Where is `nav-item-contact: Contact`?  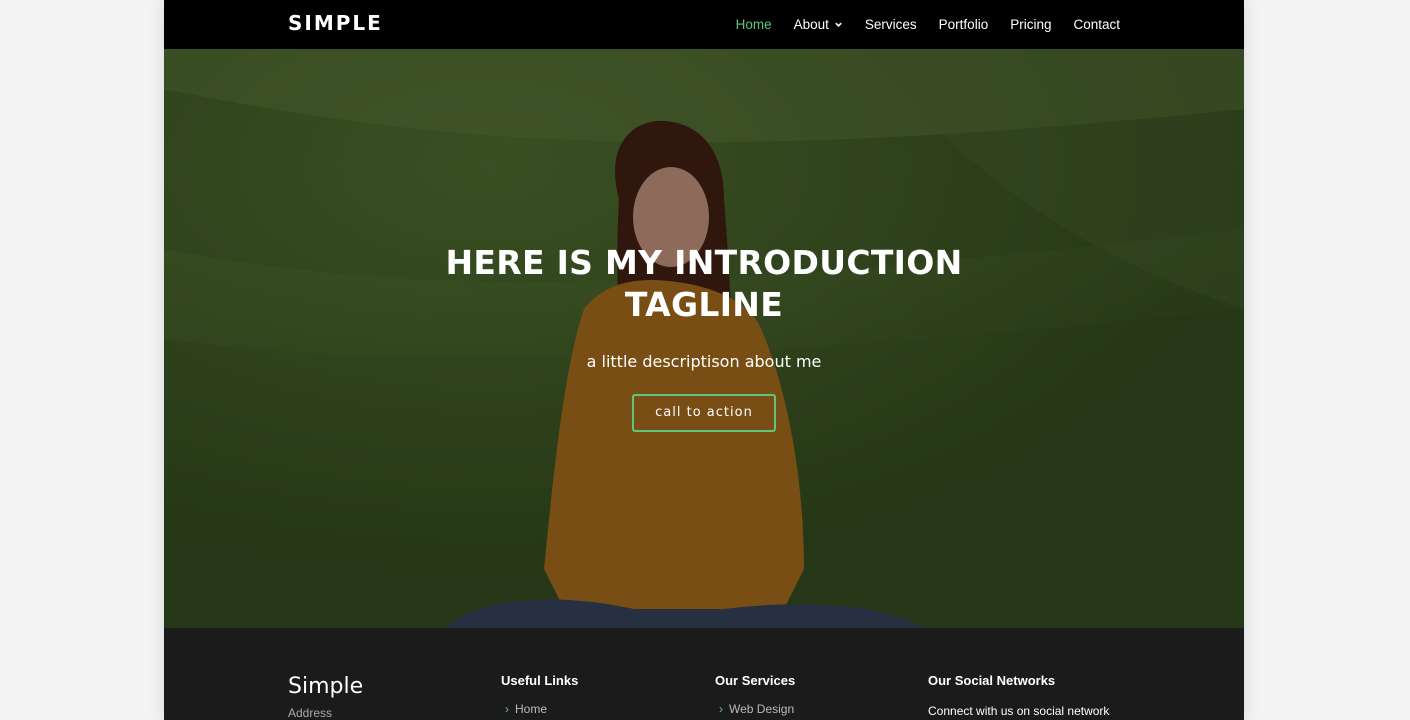 nav-item-contact: Contact is located at coordinates (1096, 24).